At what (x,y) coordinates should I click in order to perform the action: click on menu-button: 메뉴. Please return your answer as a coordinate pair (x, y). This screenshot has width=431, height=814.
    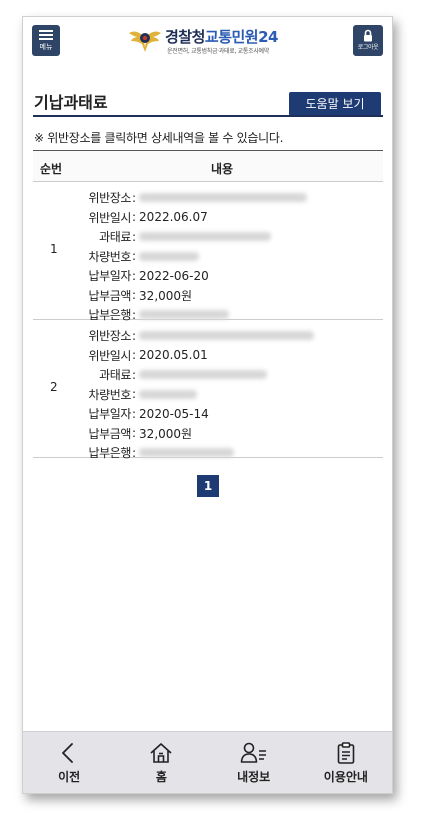
    Looking at the image, I should click on (46, 40).